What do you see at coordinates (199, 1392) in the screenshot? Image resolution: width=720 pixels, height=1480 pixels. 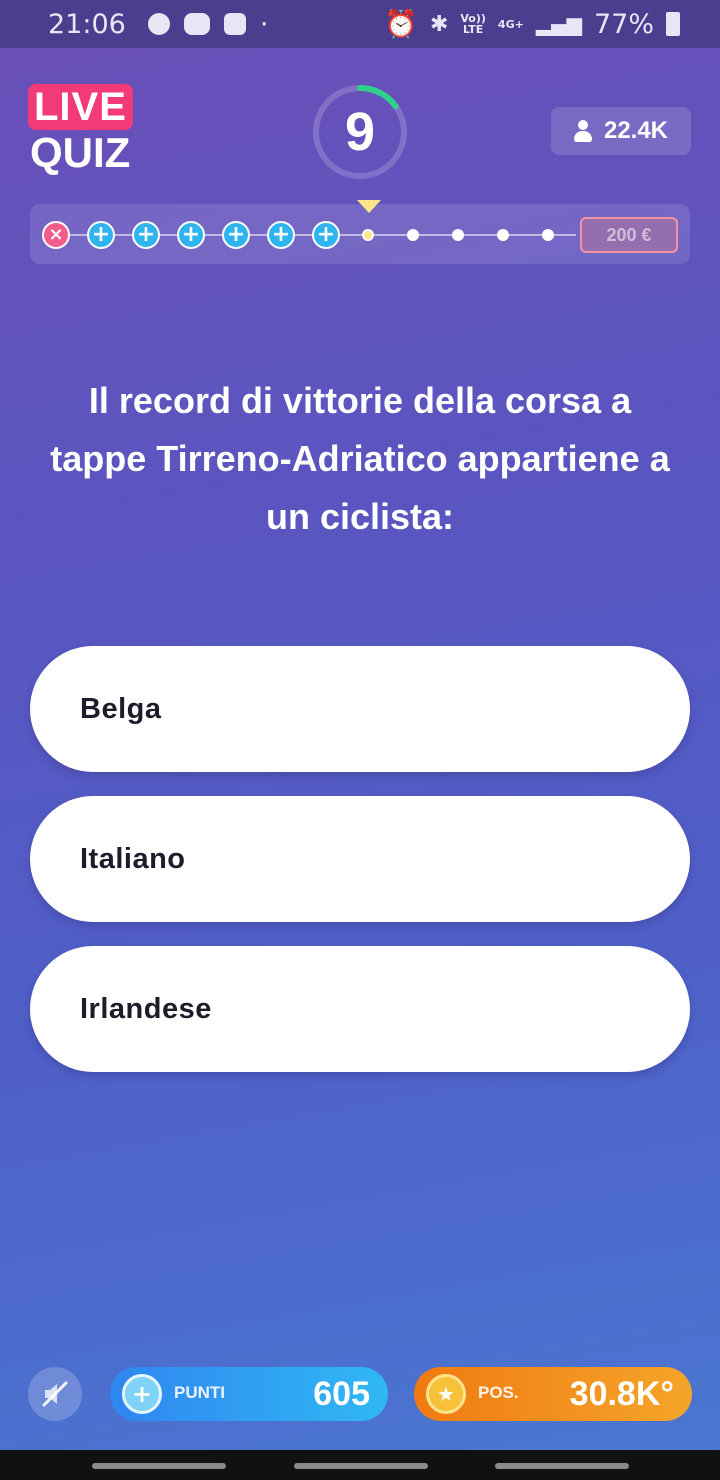 I see `points-label: PUNTI` at bounding box center [199, 1392].